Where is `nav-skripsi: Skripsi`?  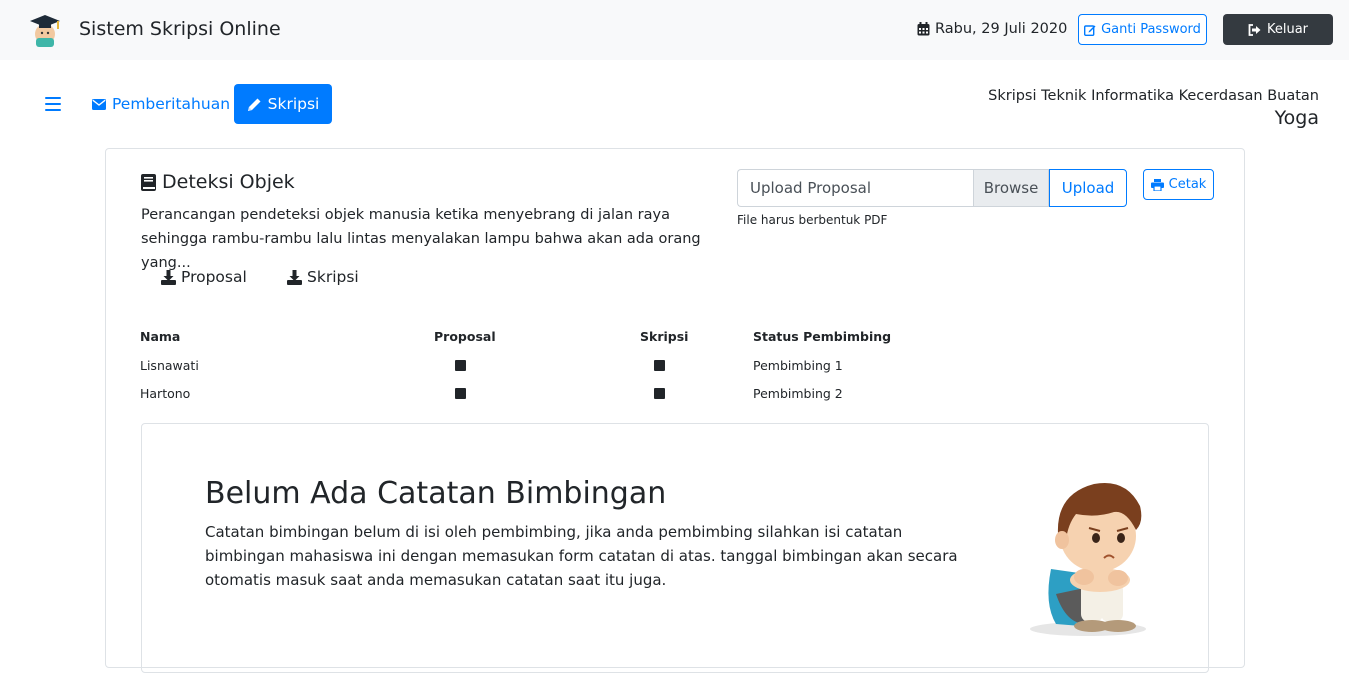
nav-skripsi: Skripsi is located at coordinates (283, 104).